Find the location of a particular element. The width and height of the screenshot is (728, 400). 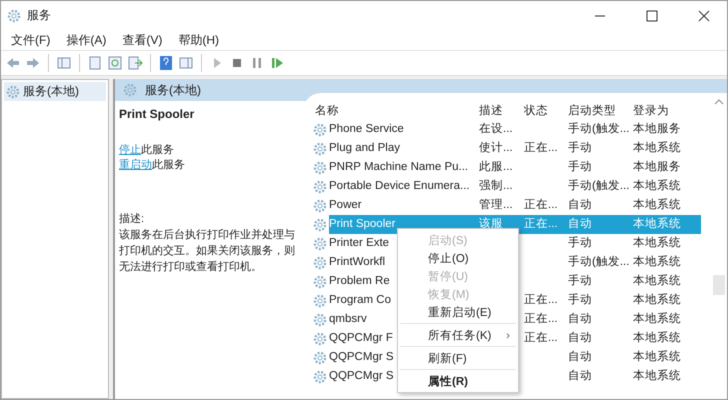

submenu-item: 所有任务(K) › is located at coordinates (458, 335).